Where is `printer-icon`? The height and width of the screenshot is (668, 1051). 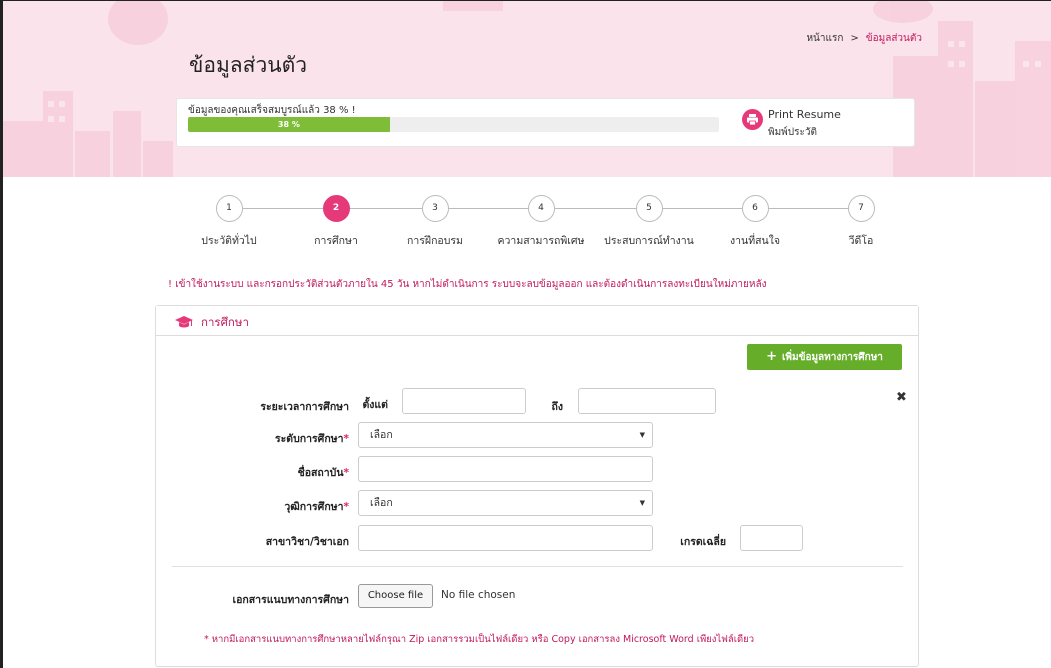
printer-icon is located at coordinates (752, 119).